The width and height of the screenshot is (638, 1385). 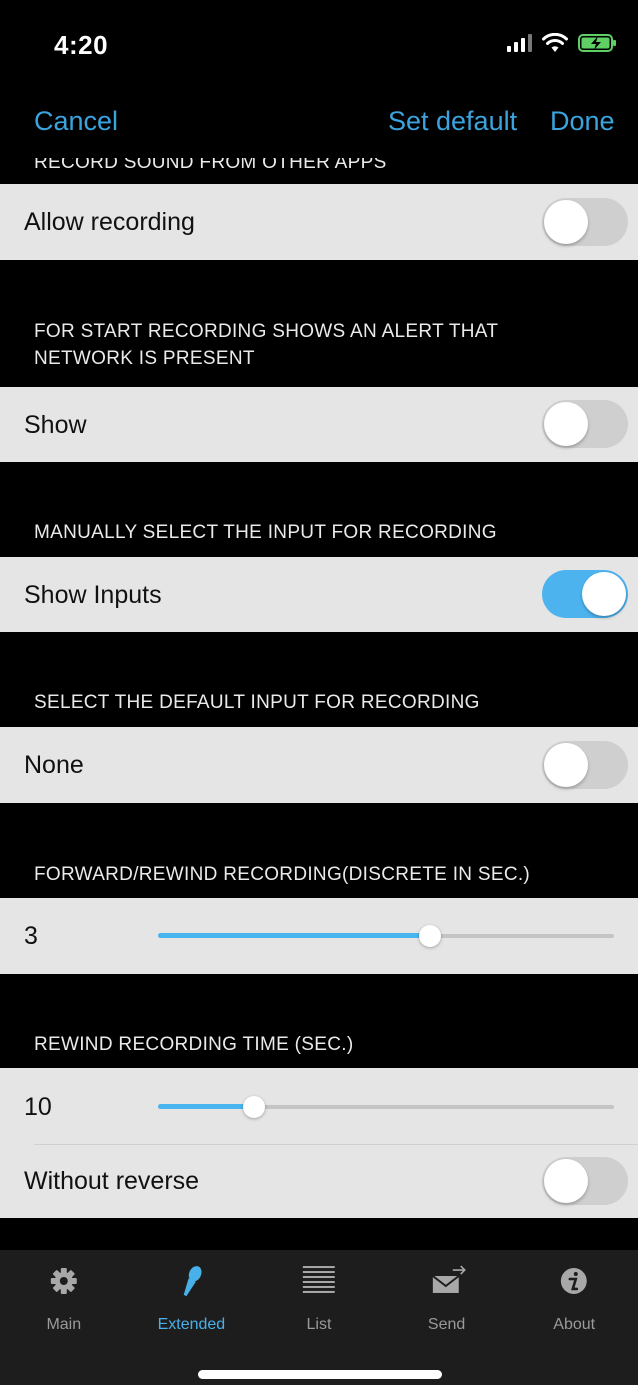 What do you see at coordinates (452, 121) in the screenshot?
I see `set-default-button: Set default` at bounding box center [452, 121].